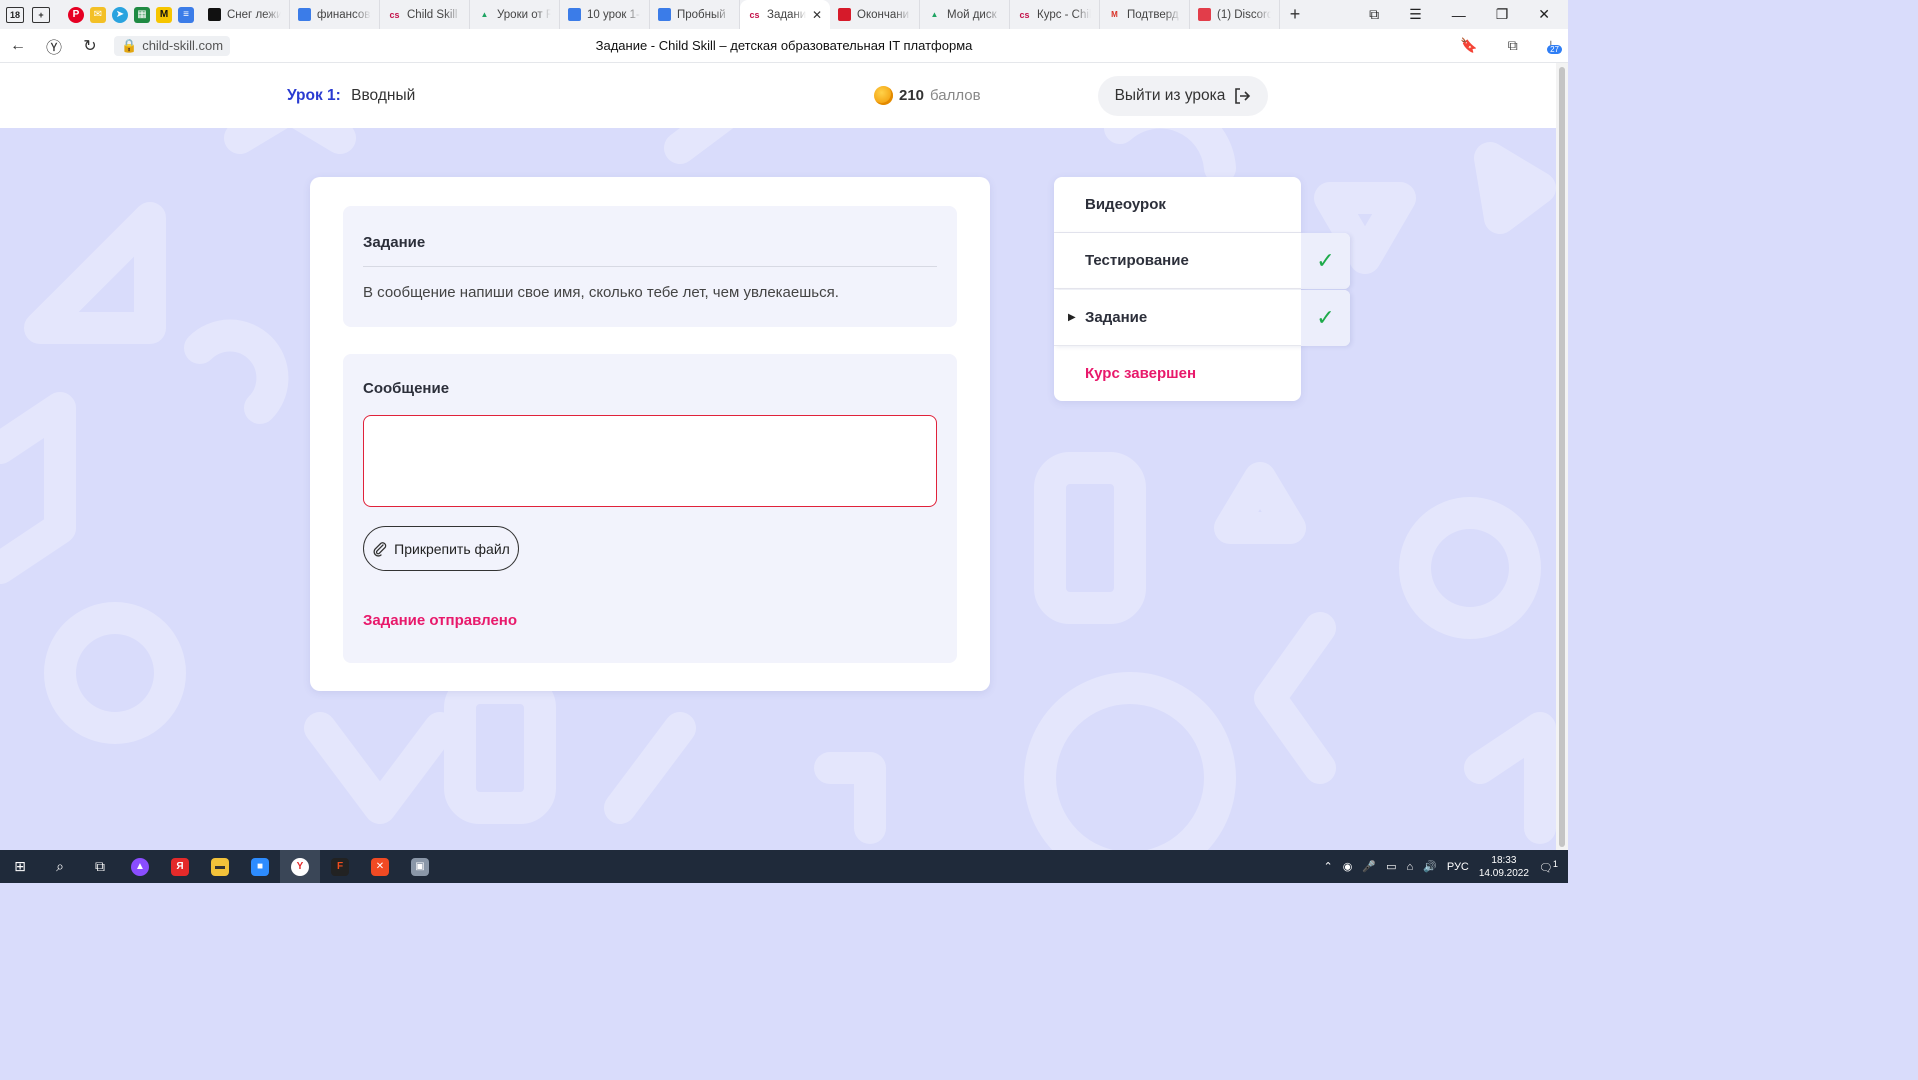 Image resolution: width=1918 pixels, height=1080 pixels. Describe the element at coordinates (90, 46) in the screenshot. I see `reload-icon: ↻` at that location.